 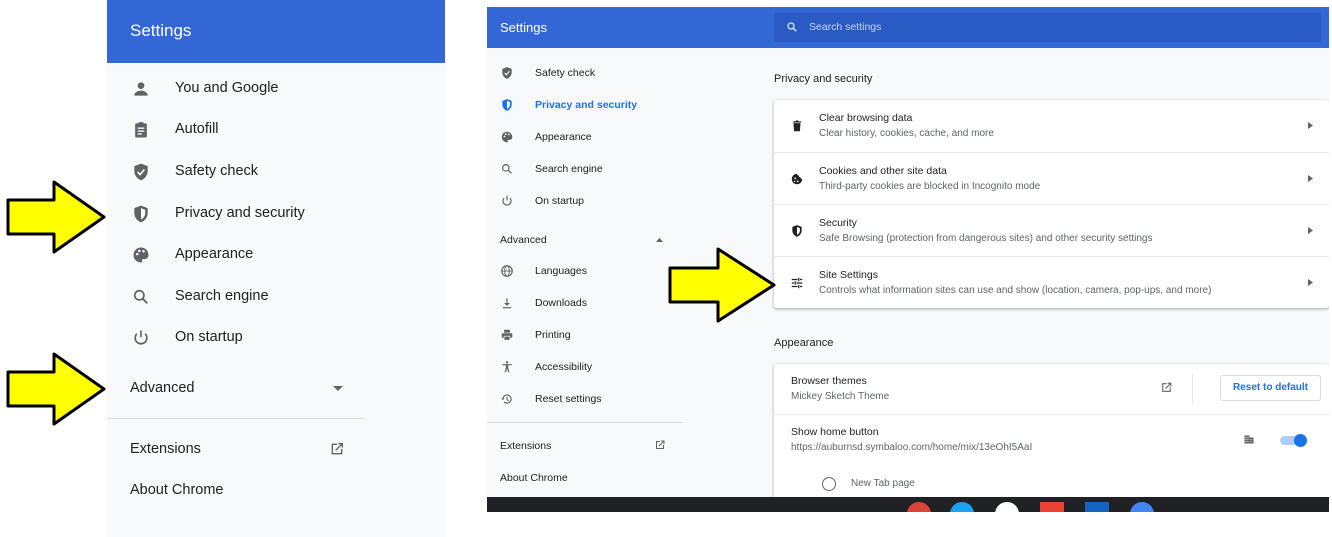 I want to click on nav-item-autofill: Autofill, so click(x=276, y=130).